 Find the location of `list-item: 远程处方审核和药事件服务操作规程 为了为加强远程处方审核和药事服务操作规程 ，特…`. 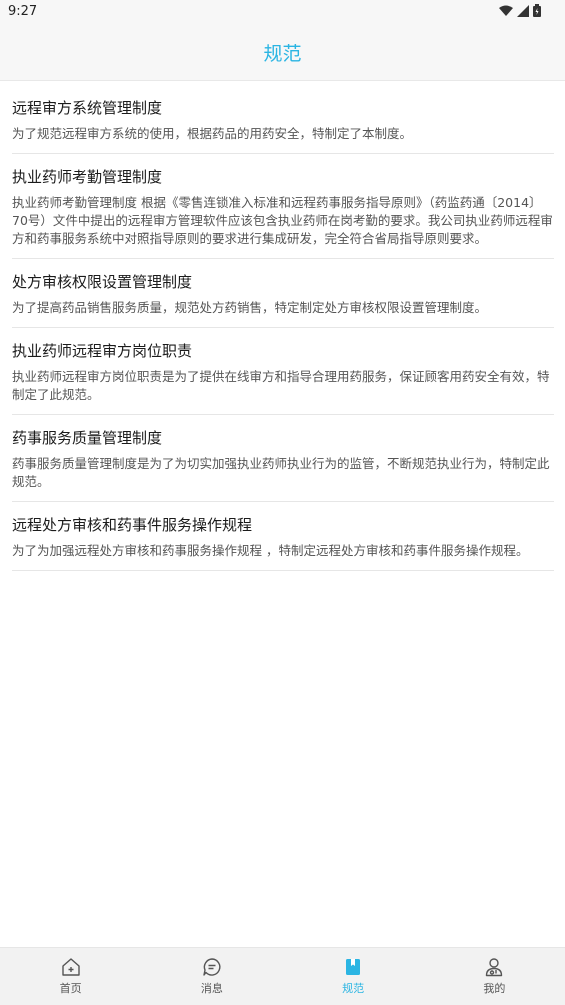

list-item: 远程处方审核和药事件服务操作规程 为了为加强远程处方审核和药事服务操作规程 ，特… is located at coordinates (283, 536).